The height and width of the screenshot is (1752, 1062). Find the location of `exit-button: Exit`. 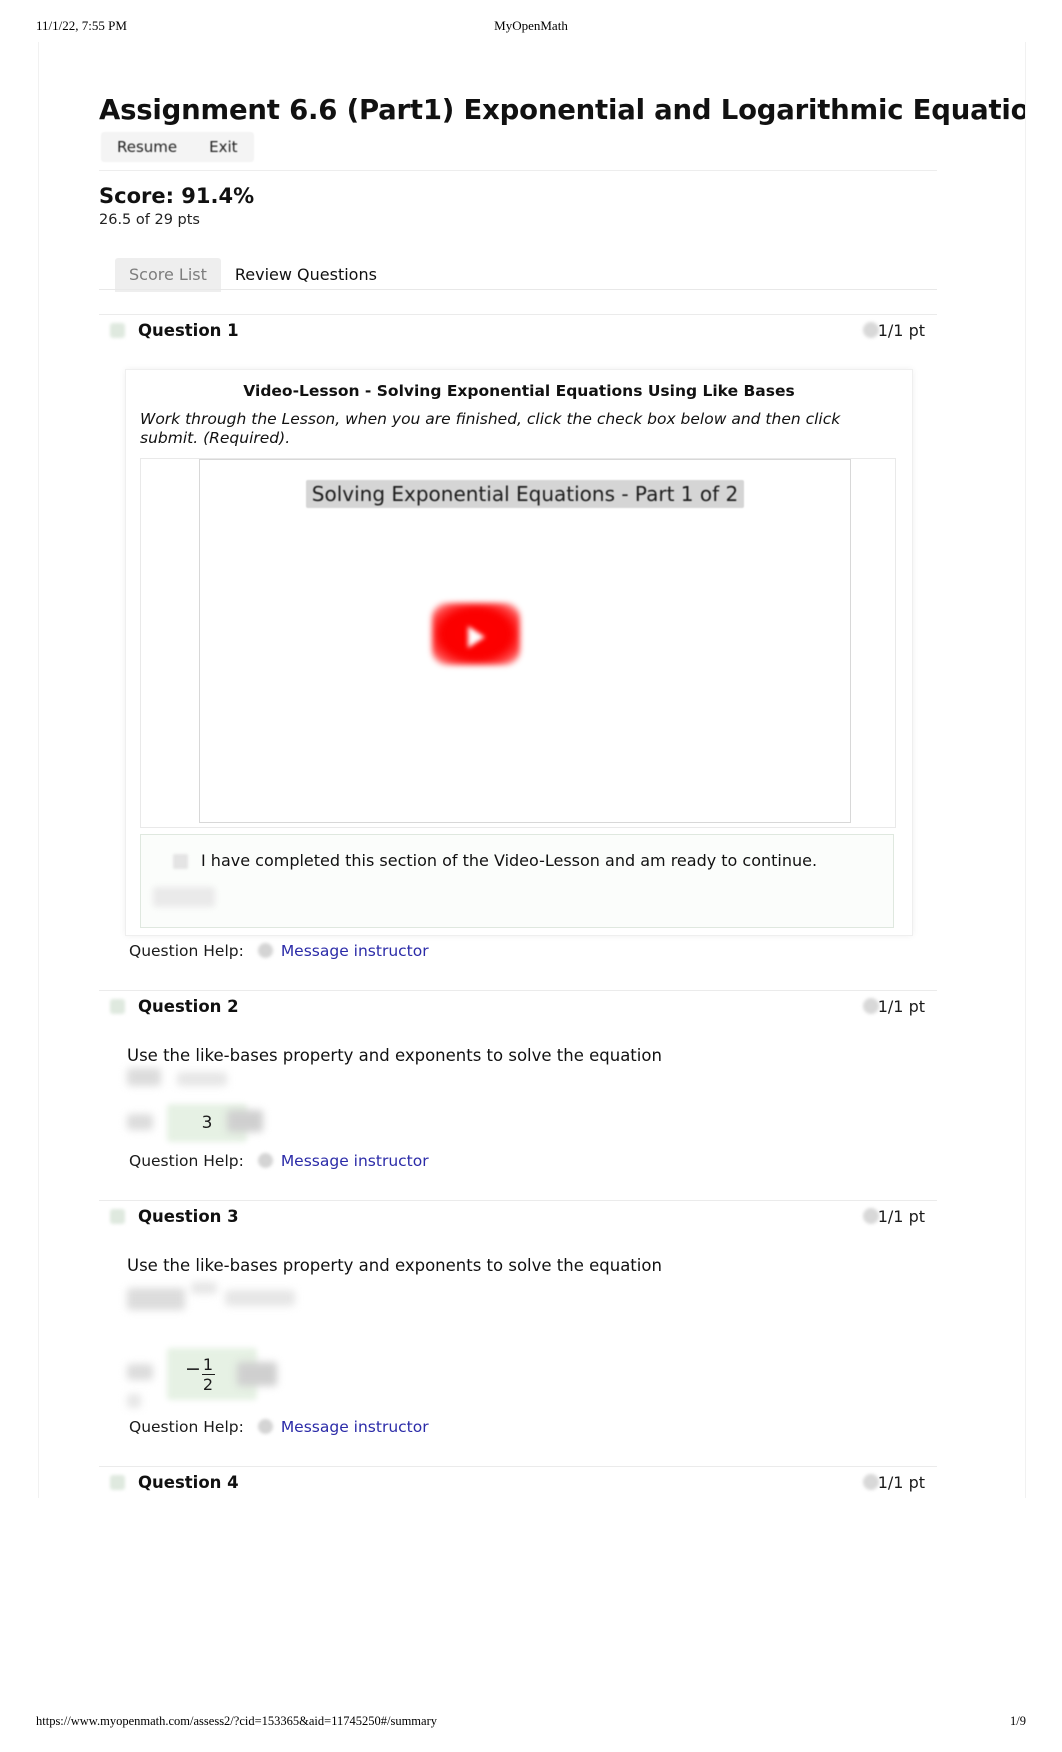

exit-button: Exit is located at coordinates (223, 147).